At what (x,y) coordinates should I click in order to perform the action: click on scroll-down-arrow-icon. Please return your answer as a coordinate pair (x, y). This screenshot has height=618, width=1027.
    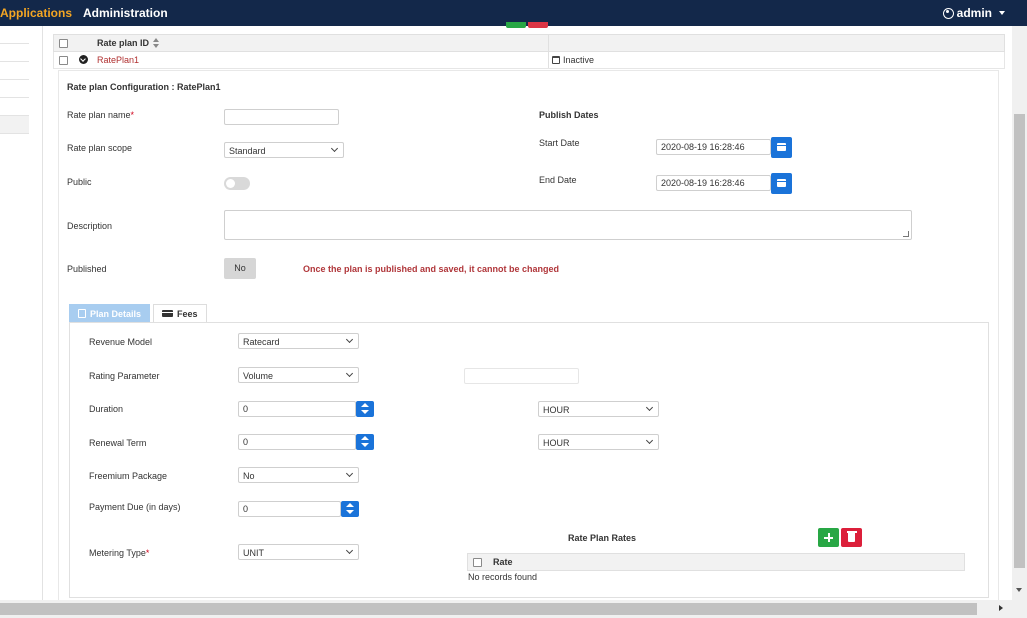
    Looking at the image, I should click on (1019, 590).